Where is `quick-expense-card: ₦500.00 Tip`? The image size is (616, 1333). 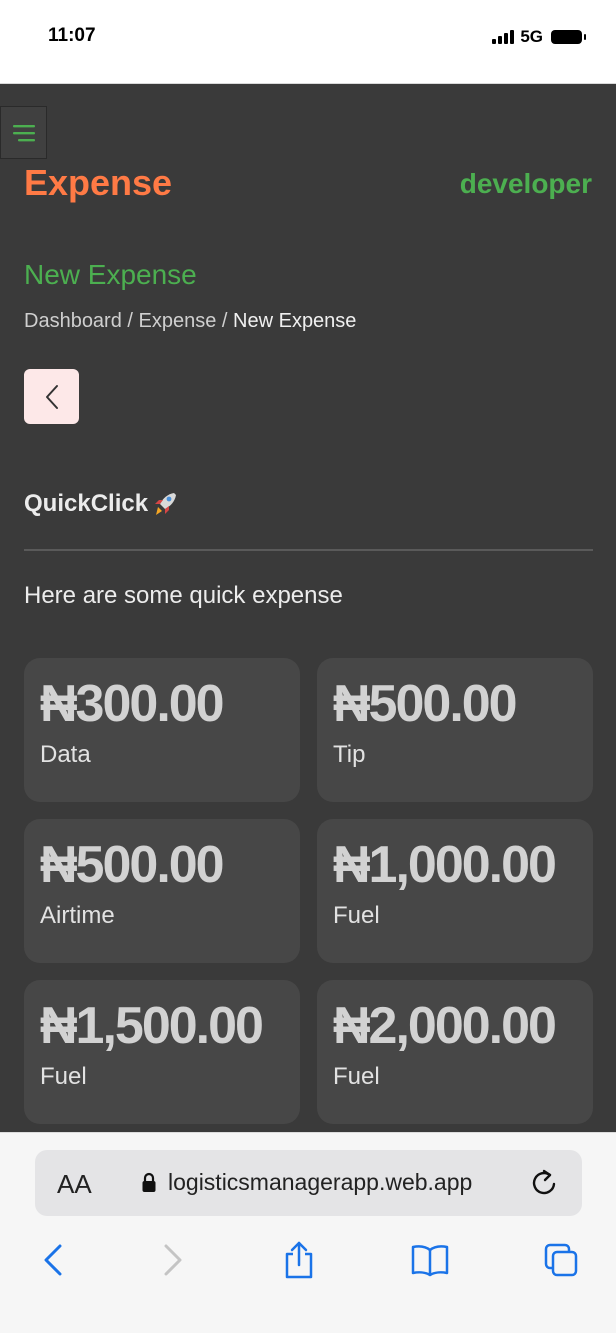 quick-expense-card: ₦500.00 Tip is located at coordinates (455, 730).